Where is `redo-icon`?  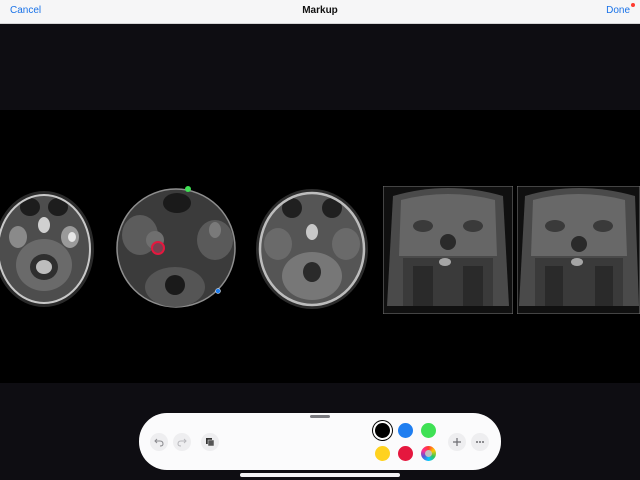 redo-icon is located at coordinates (182, 442).